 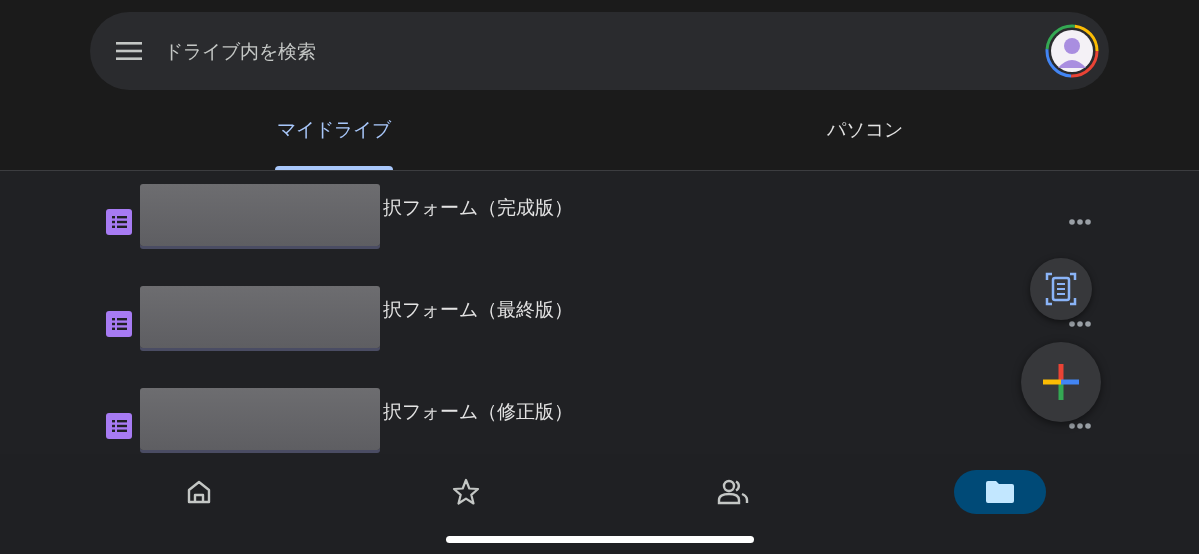 I want to click on tab: マイドライブ, so click(x=334, y=130).